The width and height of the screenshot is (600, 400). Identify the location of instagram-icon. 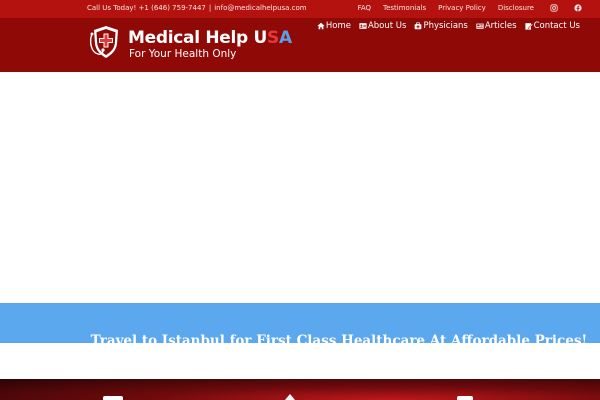
(554, 8).